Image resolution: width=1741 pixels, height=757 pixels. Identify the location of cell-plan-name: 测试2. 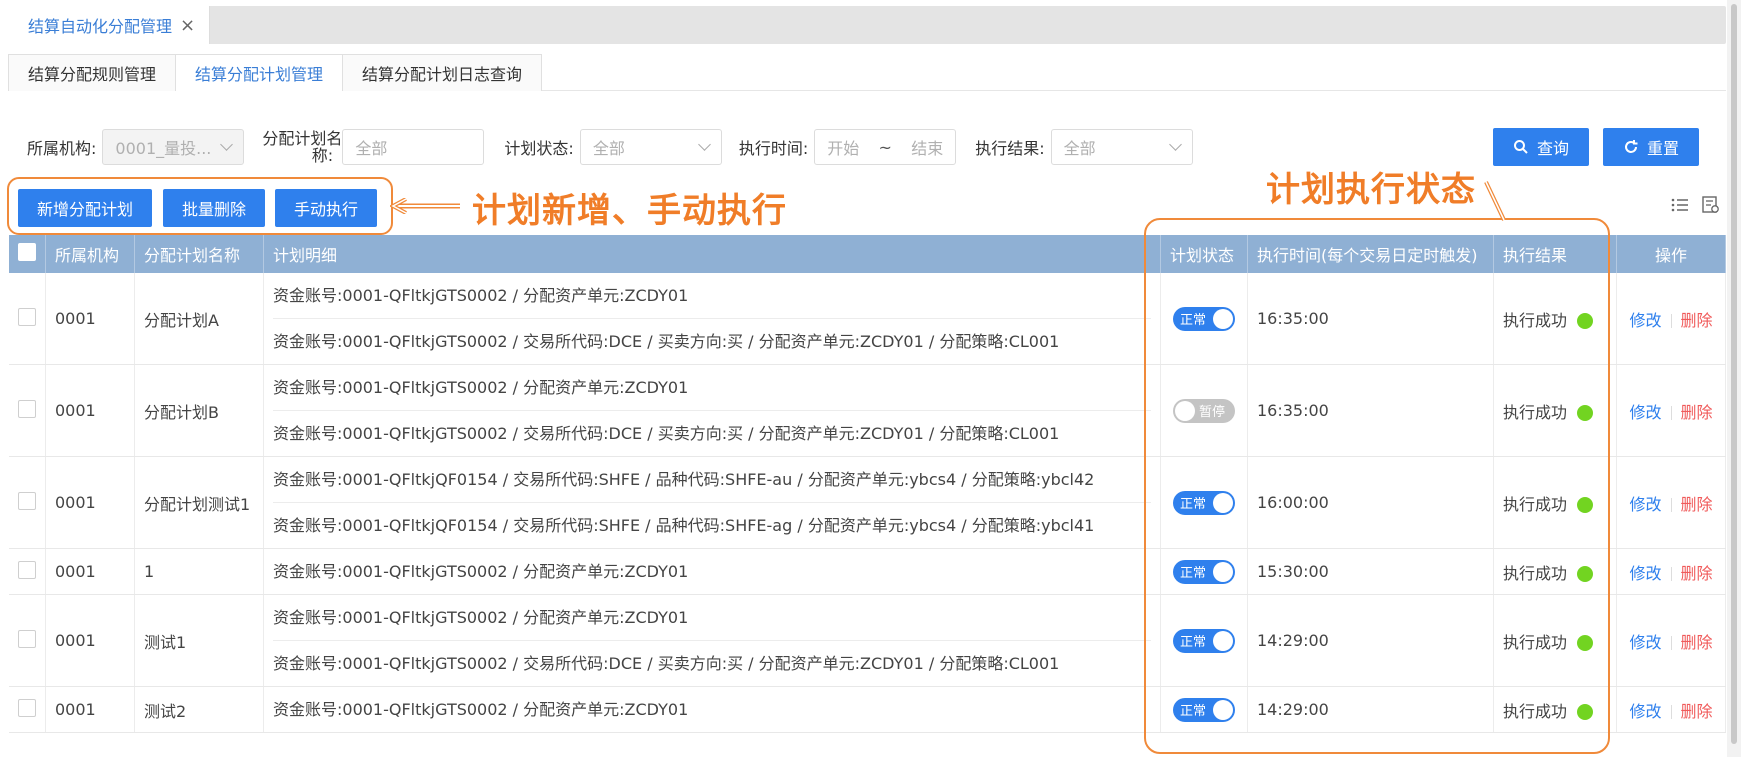
(199, 709).